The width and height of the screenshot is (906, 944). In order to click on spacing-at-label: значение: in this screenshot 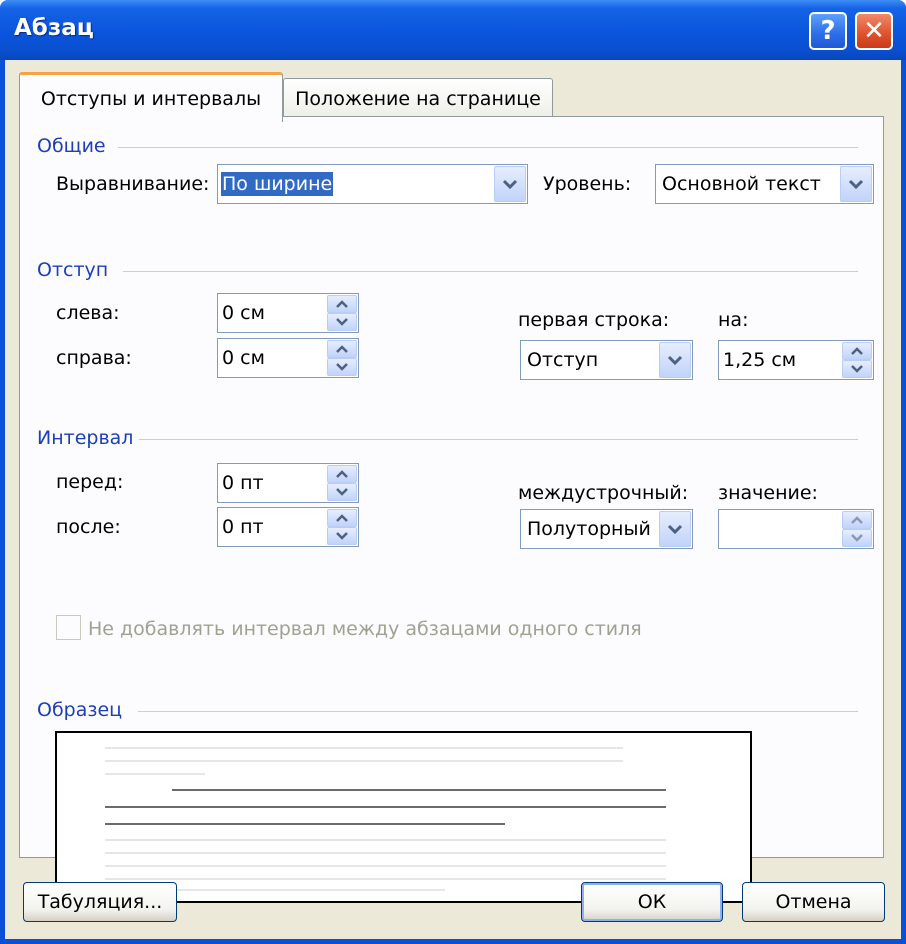, I will do `click(768, 493)`.